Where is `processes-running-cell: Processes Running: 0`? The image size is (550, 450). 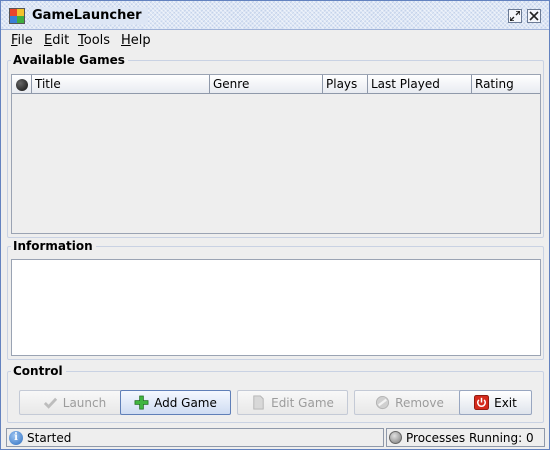 processes-running-cell: Processes Running: 0 is located at coordinates (465, 437).